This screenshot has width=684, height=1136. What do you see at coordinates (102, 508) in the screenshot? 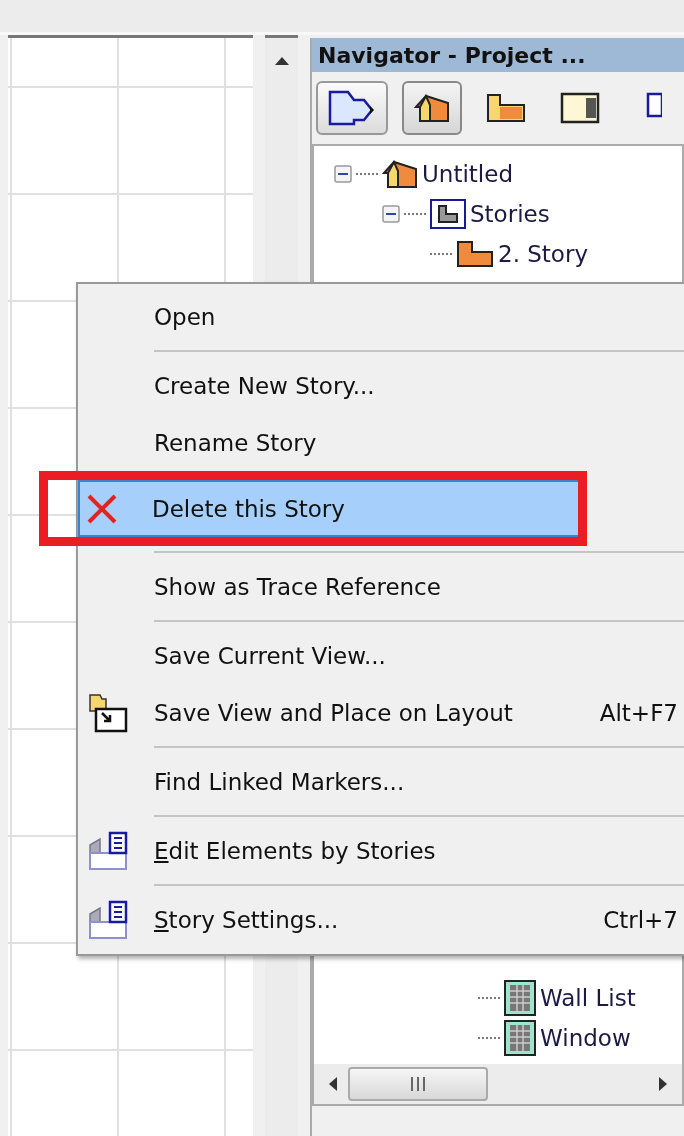
I see `delete-x-icon` at bounding box center [102, 508].